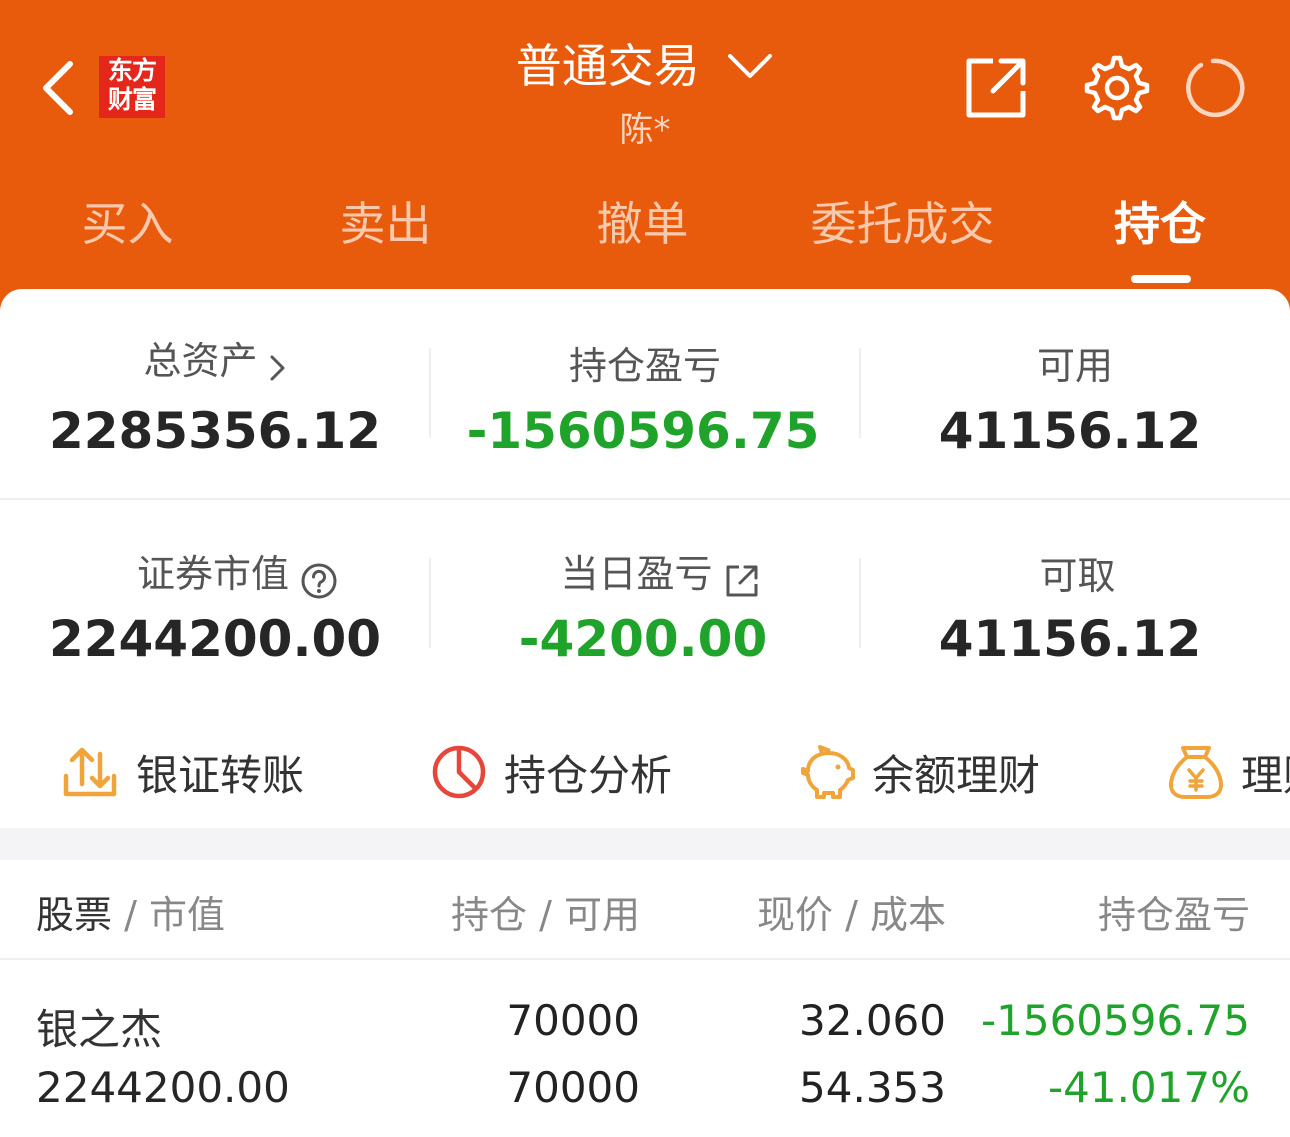 The image size is (1290, 1137). Describe the element at coordinates (319, 583) in the screenshot. I see `question-circle-icon` at that location.